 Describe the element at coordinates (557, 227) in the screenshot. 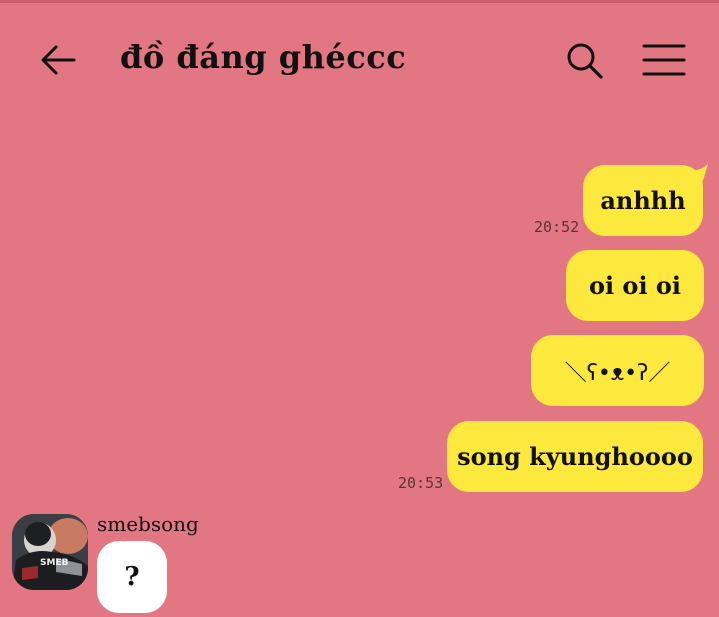

I see `message-time: 20:52` at that location.